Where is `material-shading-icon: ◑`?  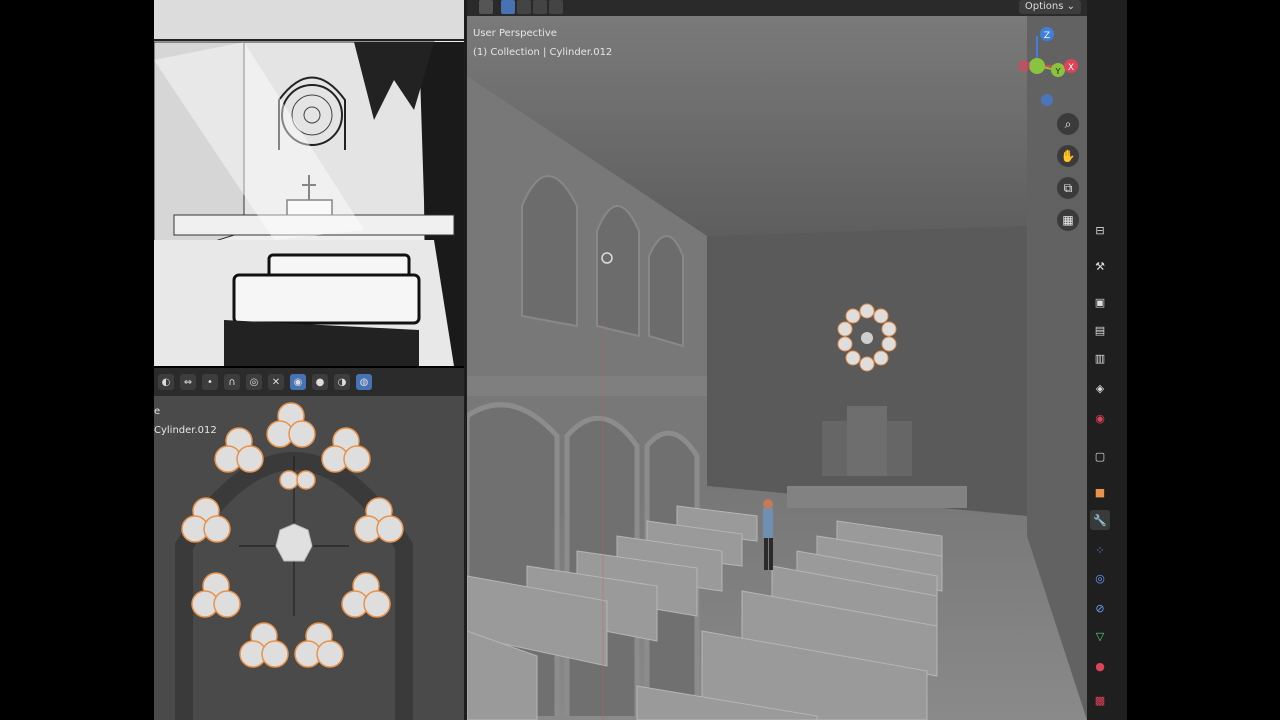 material-shading-icon: ◑ is located at coordinates (342, 382).